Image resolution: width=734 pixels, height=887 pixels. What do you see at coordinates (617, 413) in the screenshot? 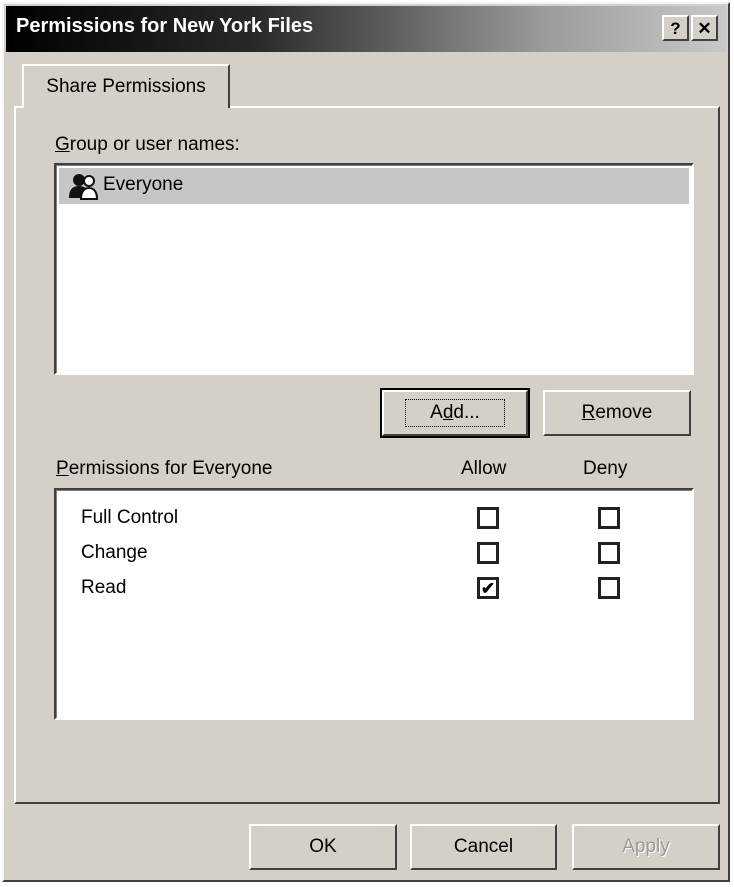
I see `remove-button: Remove` at bounding box center [617, 413].